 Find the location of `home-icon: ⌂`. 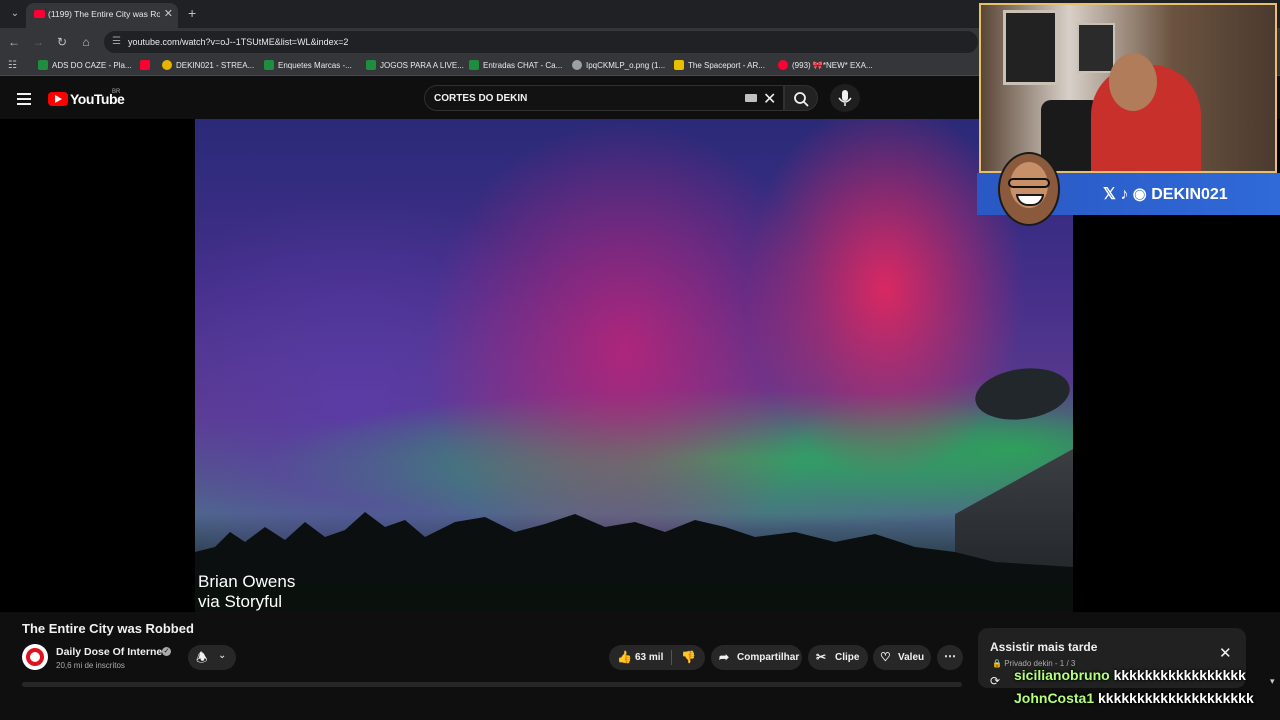

home-icon: ⌂ is located at coordinates (86, 42).